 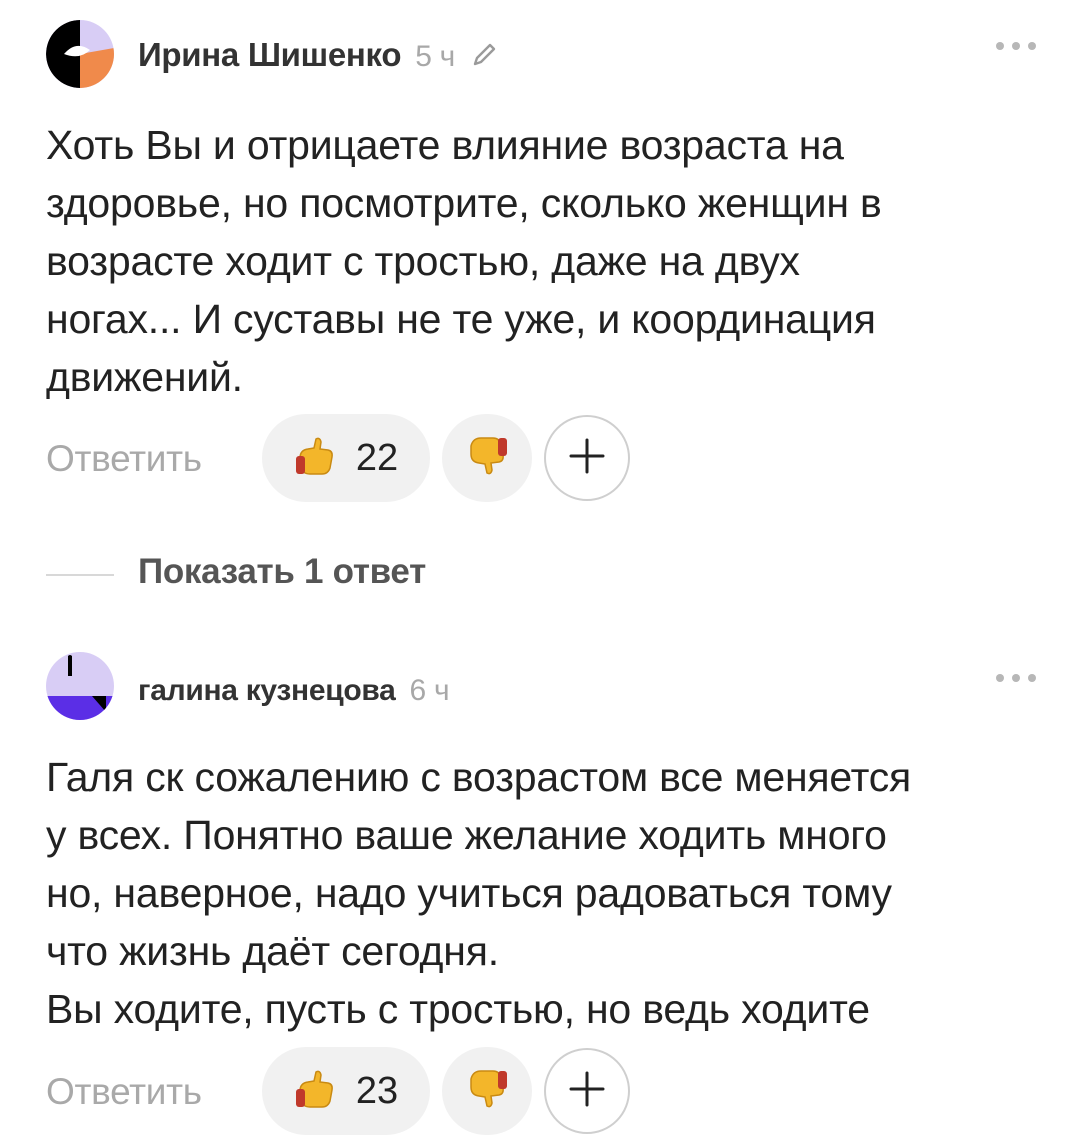 I want to click on show-replies-label: Показать 1 ответ, so click(x=282, y=571).